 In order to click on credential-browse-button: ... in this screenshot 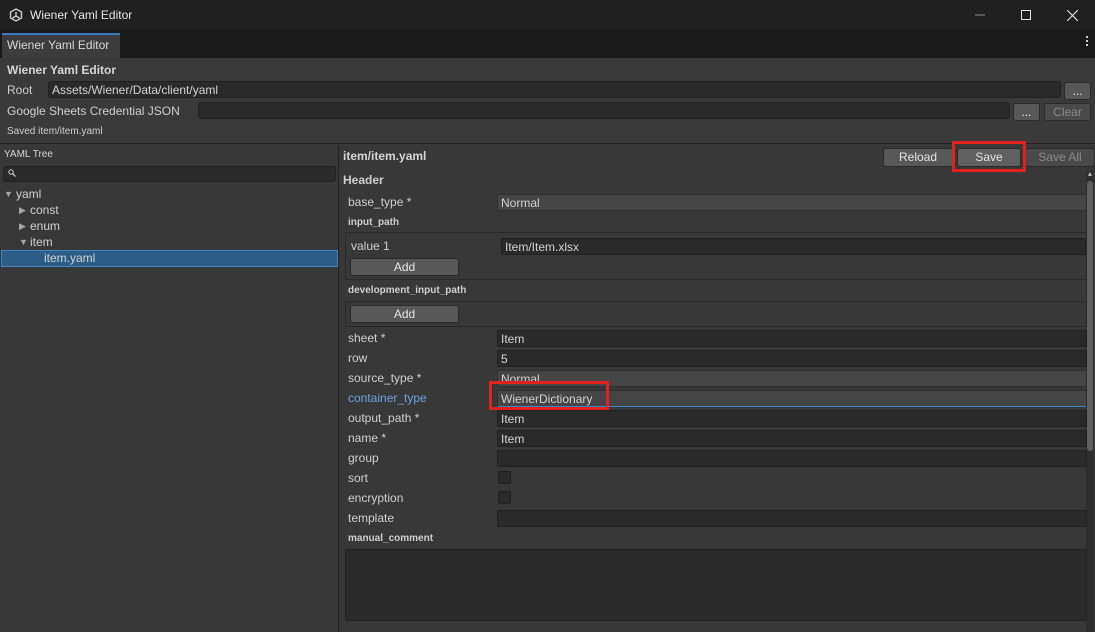, I will do `click(1026, 112)`.